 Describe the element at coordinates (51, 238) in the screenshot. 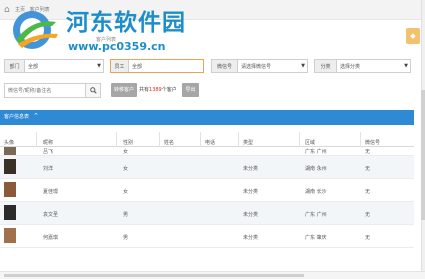

I see `cell-nickname: 何嘉琪` at that location.